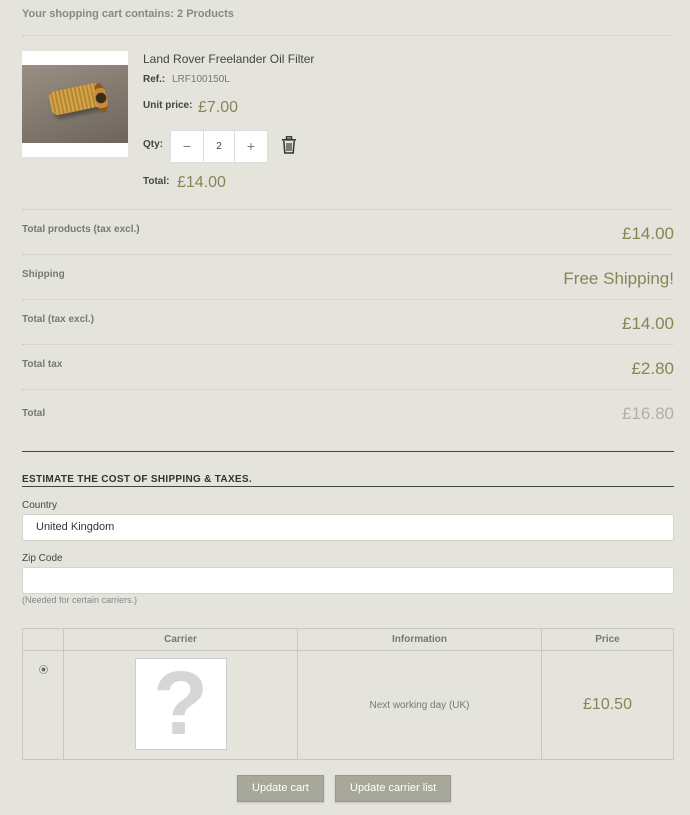  Describe the element at coordinates (250, 146) in the screenshot. I see `qty-increase-button: +` at that location.